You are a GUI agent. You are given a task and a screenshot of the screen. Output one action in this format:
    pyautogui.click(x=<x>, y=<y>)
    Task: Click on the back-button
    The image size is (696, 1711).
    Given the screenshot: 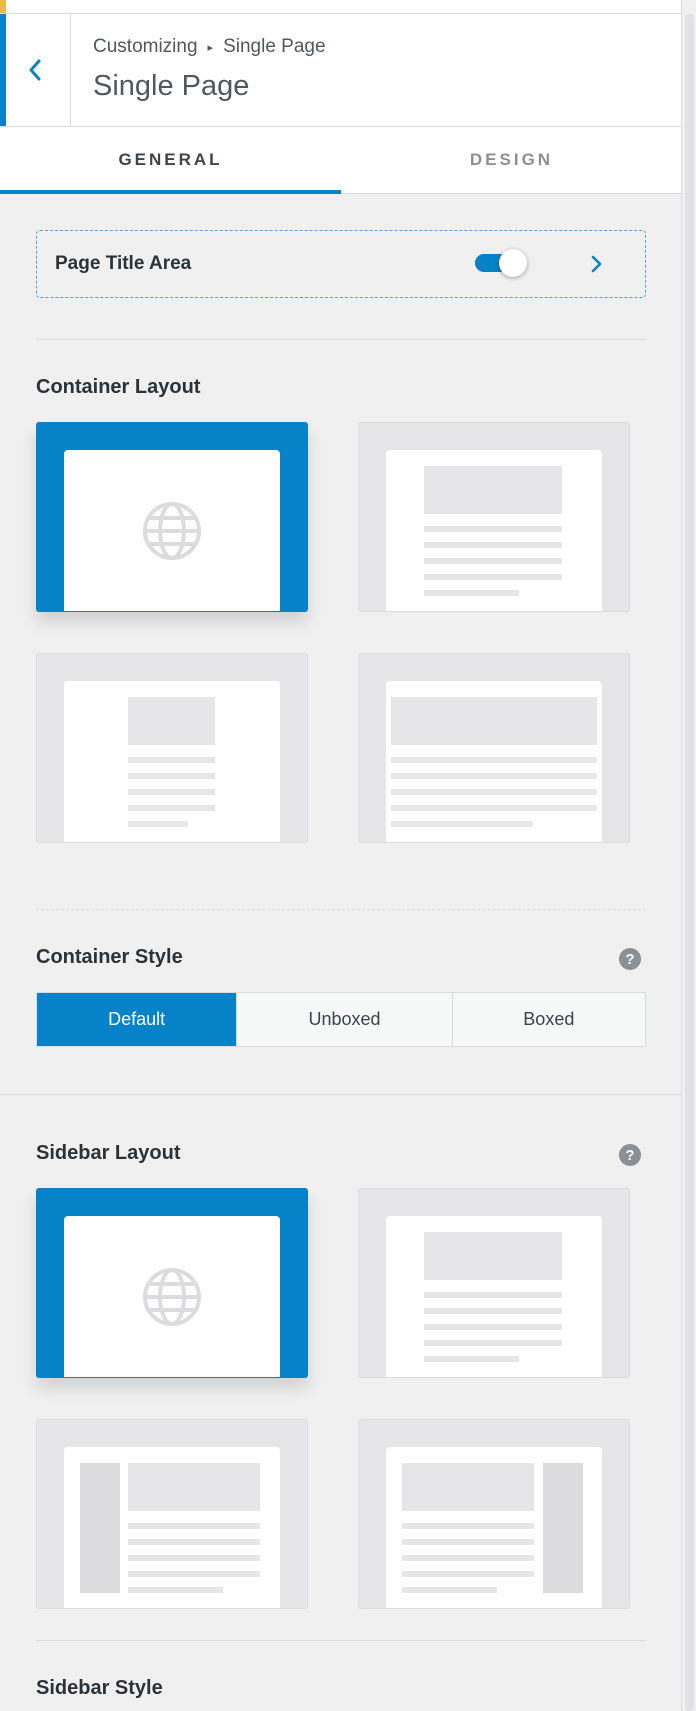 What is the action you would take?
    pyautogui.click(x=35, y=70)
    